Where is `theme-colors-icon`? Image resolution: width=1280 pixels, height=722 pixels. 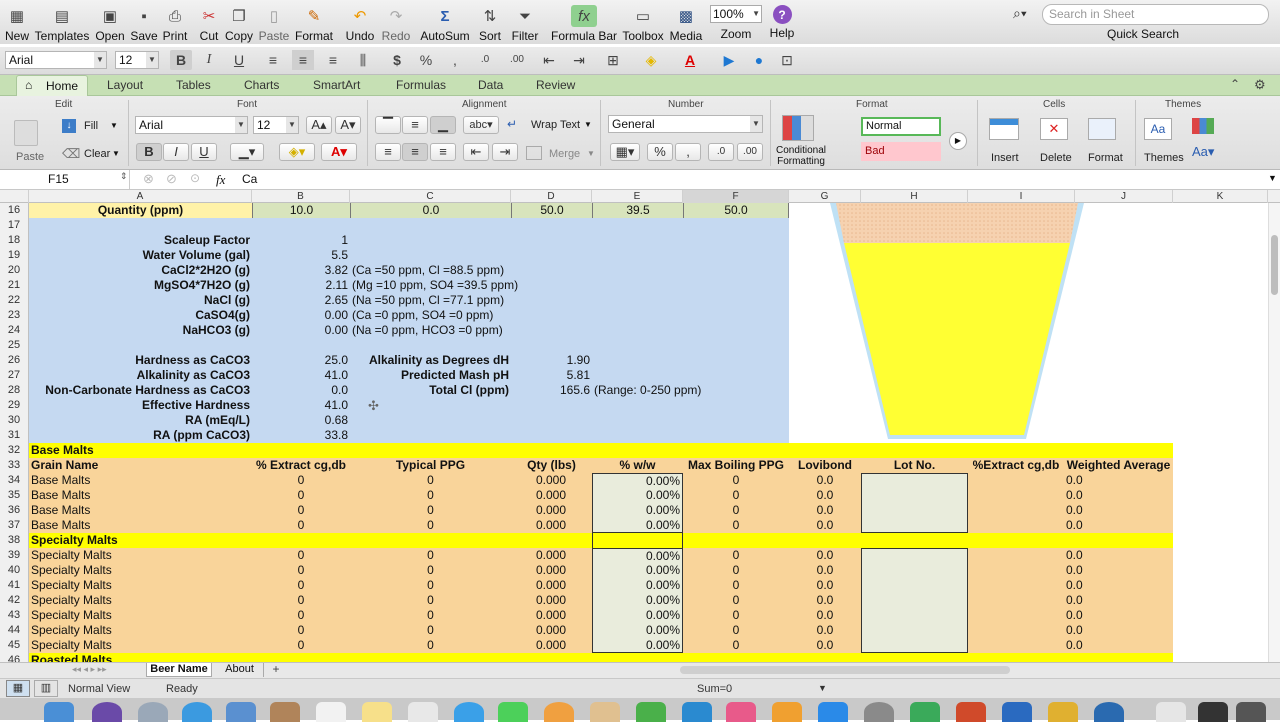 theme-colors-icon is located at coordinates (1203, 126).